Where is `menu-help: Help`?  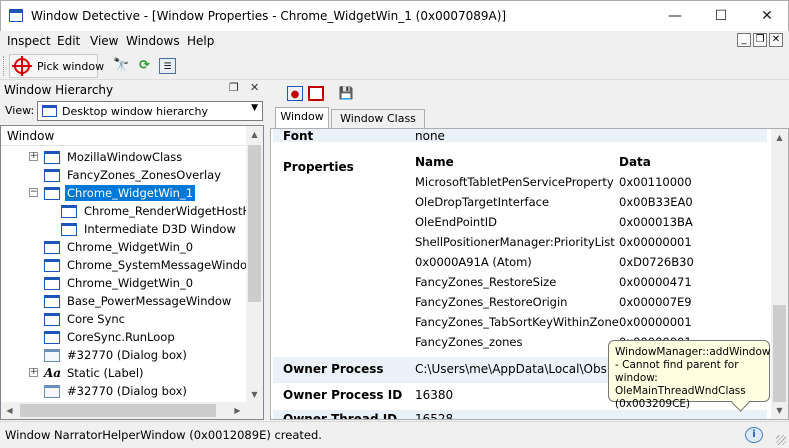 menu-help: Help is located at coordinates (200, 41).